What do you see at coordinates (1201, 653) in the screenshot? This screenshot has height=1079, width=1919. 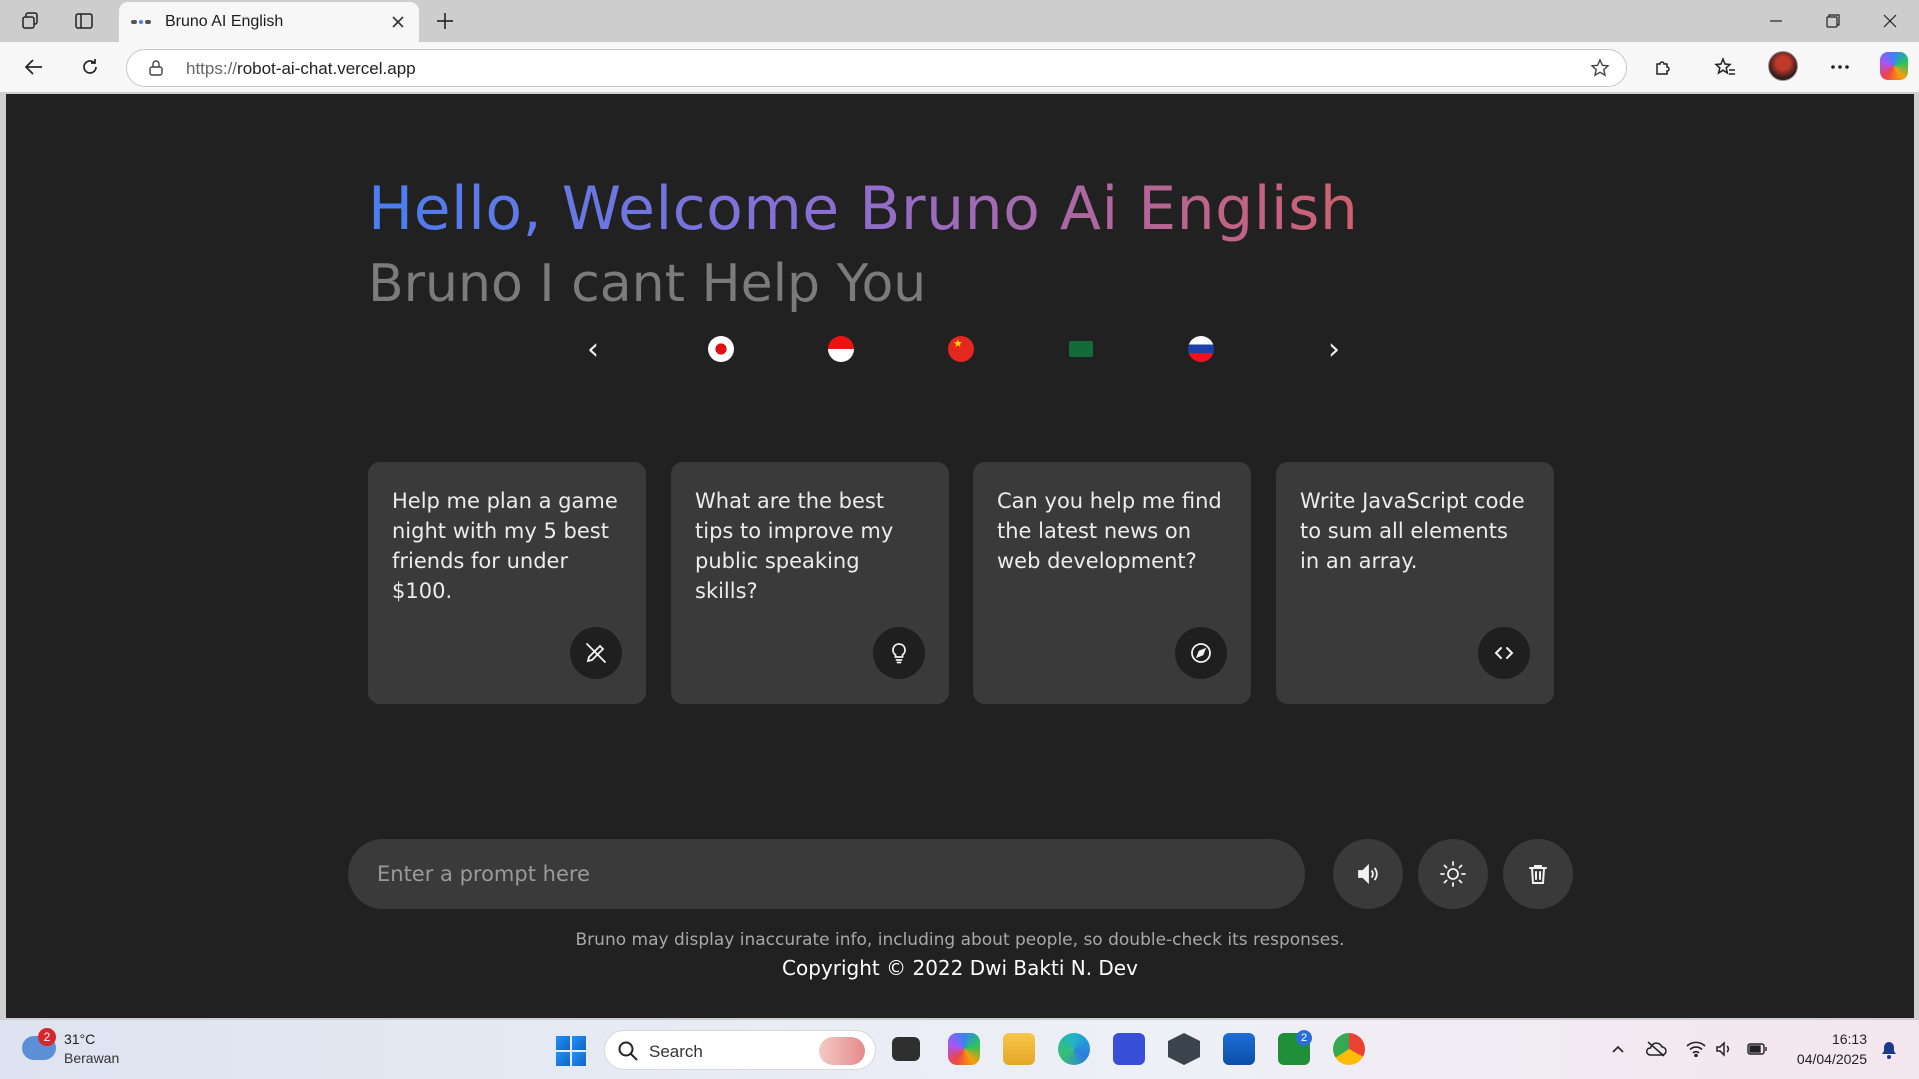 I see `compass-icon` at bounding box center [1201, 653].